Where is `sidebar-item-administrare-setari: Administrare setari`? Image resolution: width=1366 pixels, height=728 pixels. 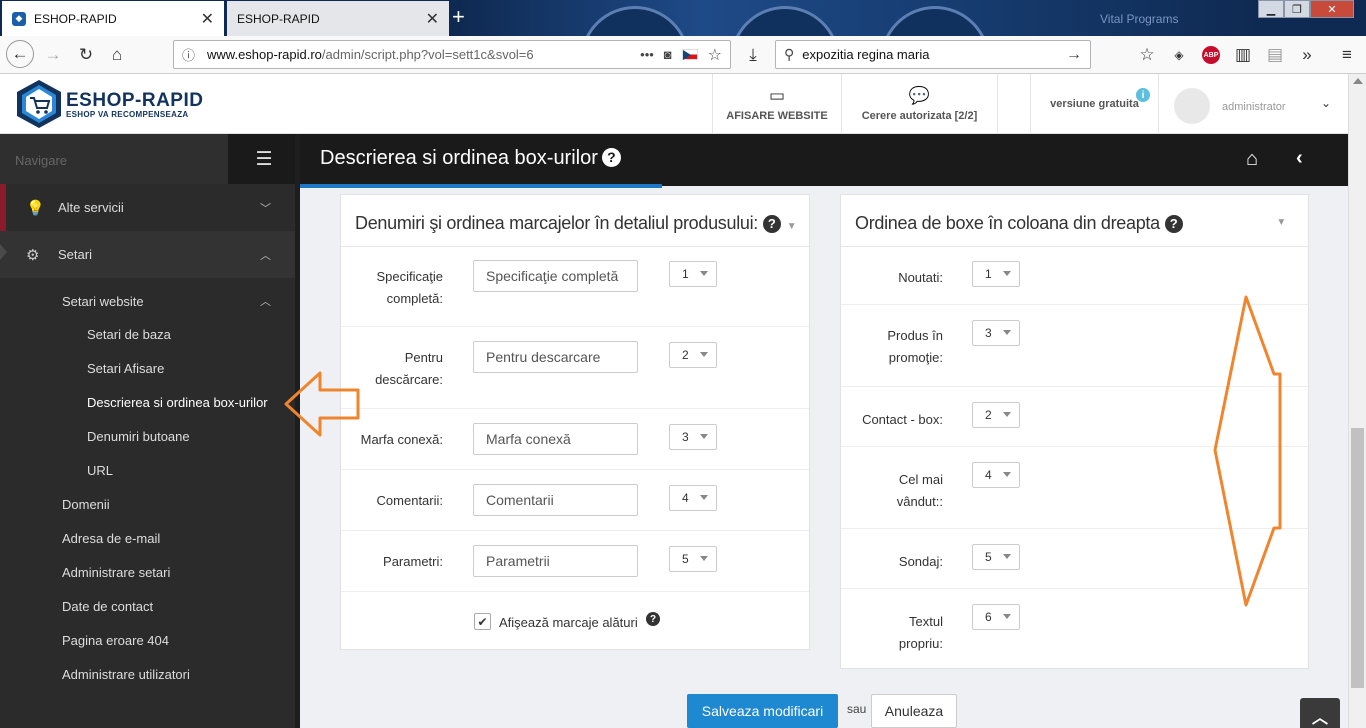
sidebar-item-administrare-setari: Administrare setari is located at coordinates (116, 572).